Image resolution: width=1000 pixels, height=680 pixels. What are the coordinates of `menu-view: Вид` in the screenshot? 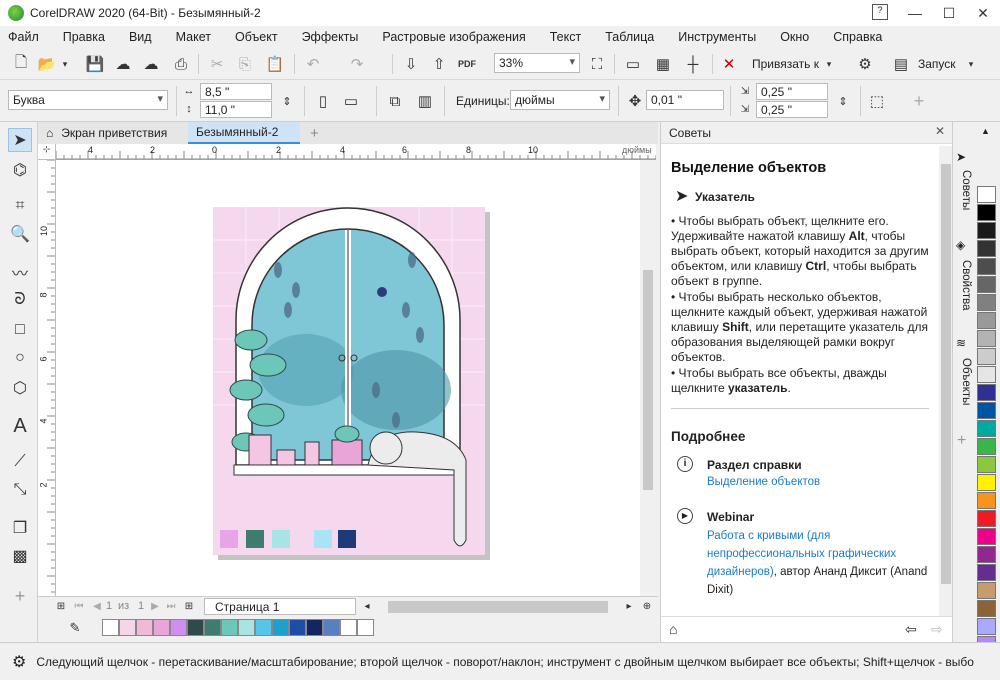 It's located at (140, 37).